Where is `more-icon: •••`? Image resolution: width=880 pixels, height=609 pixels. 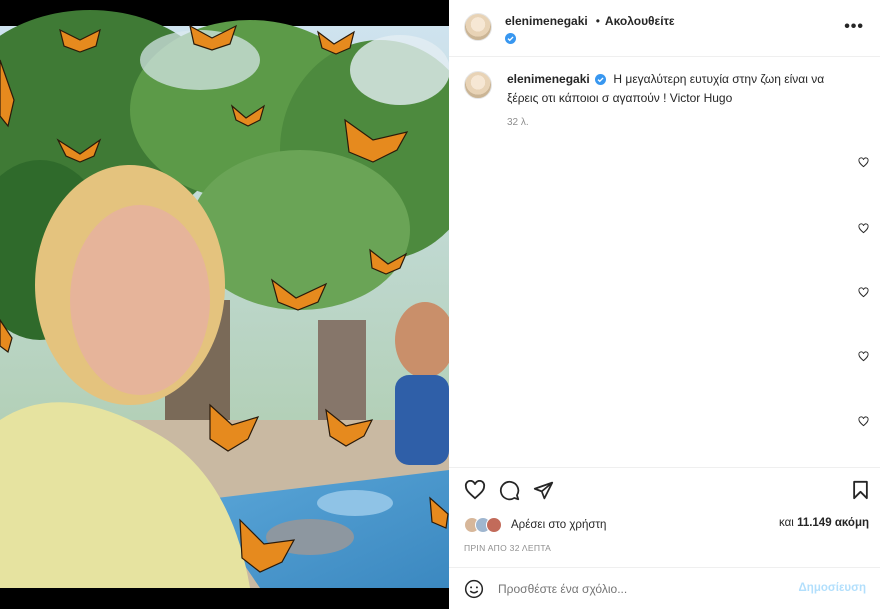
more-icon: ••• is located at coordinates (854, 27).